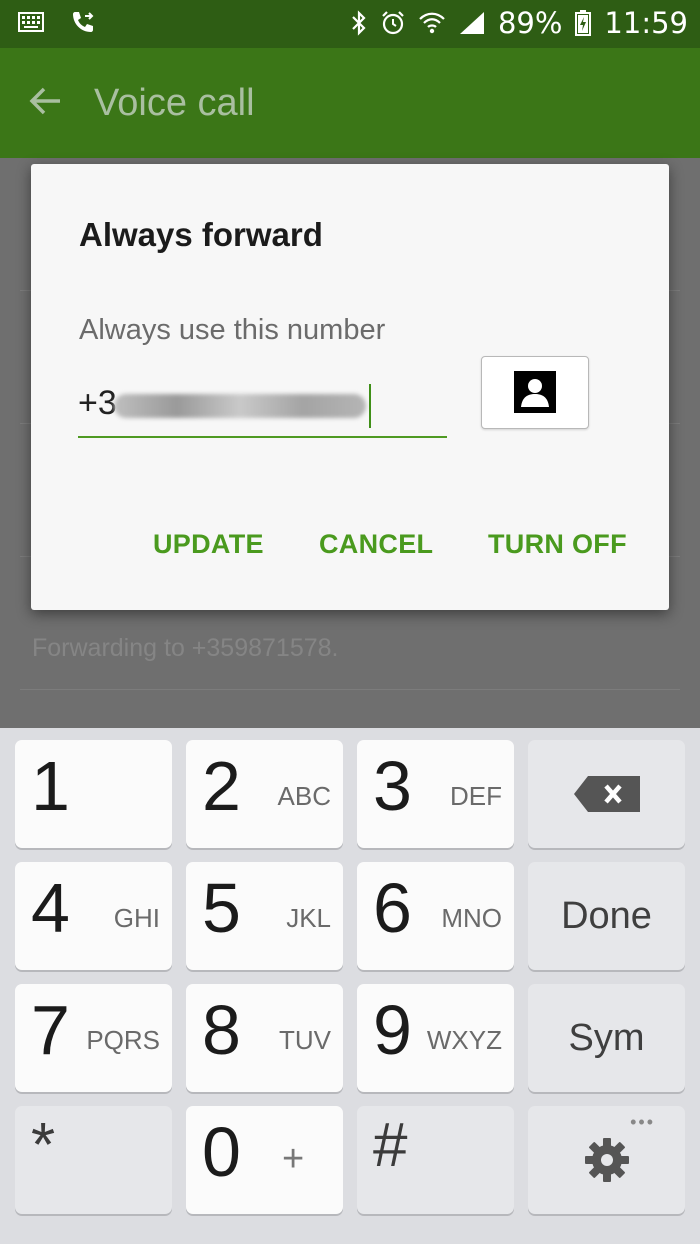 The height and width of the screenshot is (1244, 700). What do you see at coordinates (393, 23) in the screenshot?
I see `alarm-icon` at bounding box center [393, 23].